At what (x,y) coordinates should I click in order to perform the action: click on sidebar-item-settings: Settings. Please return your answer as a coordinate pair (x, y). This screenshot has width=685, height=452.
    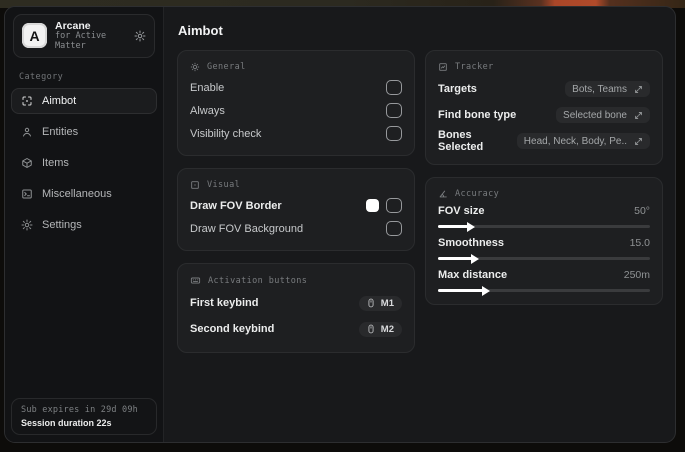
    Looking at the image, I should click on (84, 225).